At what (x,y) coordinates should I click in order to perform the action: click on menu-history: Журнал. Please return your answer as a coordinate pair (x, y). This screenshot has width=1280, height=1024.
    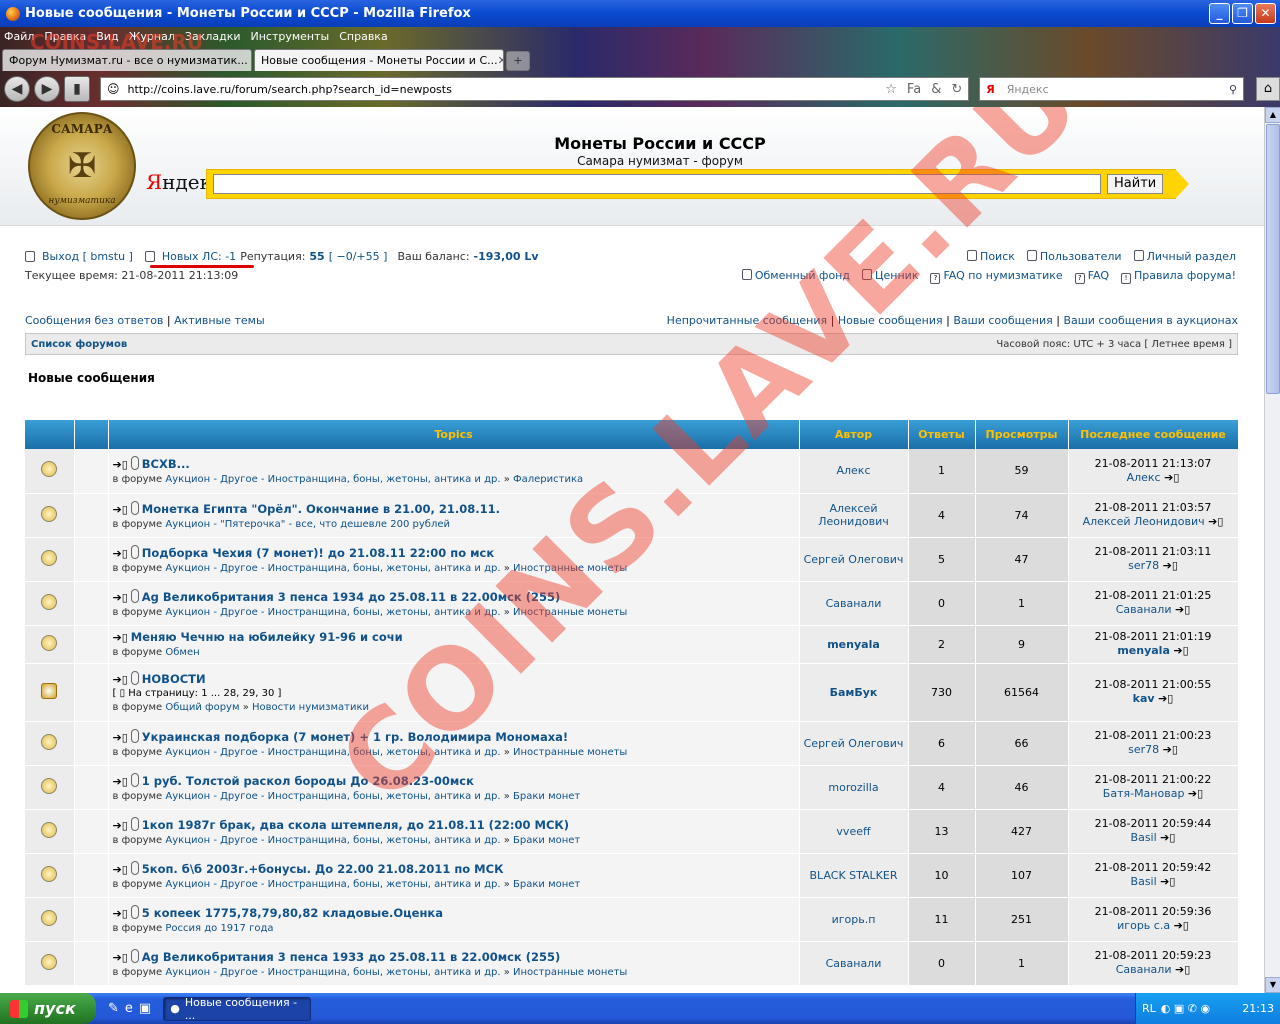
    Looking at the image, I should click on (152, 36).